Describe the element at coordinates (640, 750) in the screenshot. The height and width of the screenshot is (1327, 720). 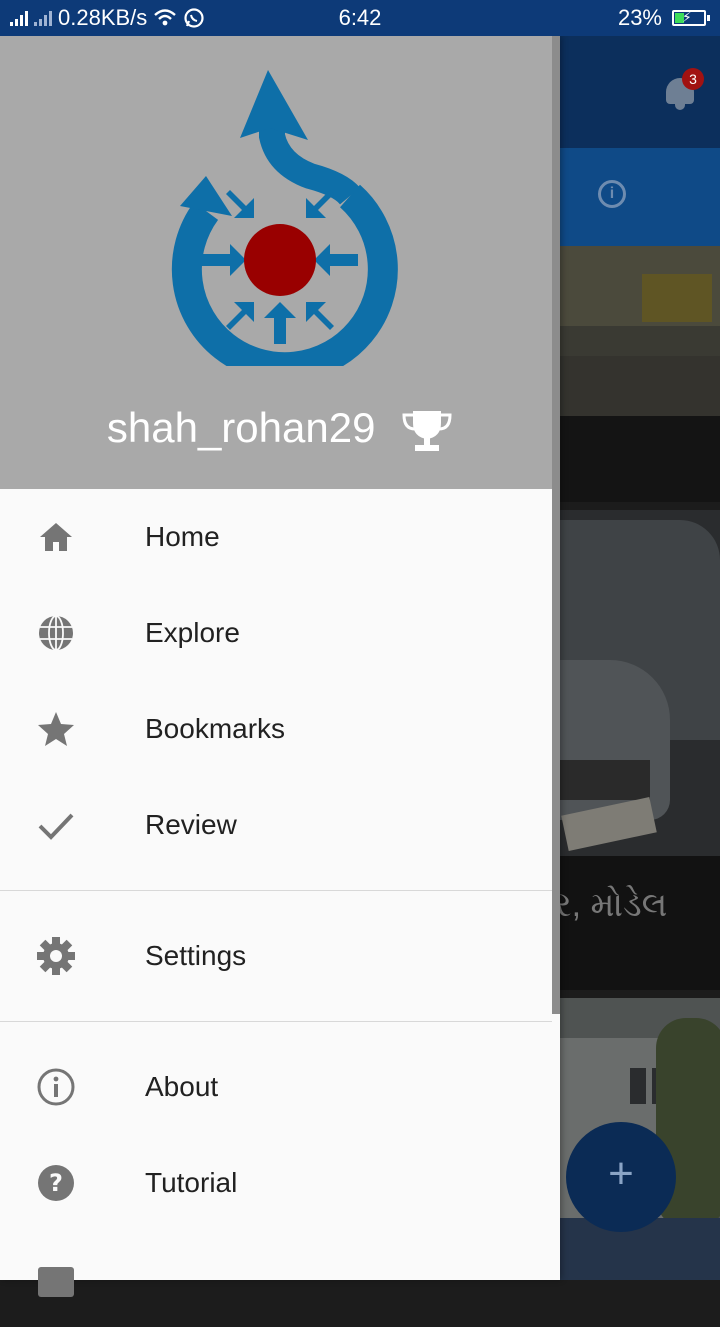
I see `contribution-card: ર, મોડેલ` at that location.